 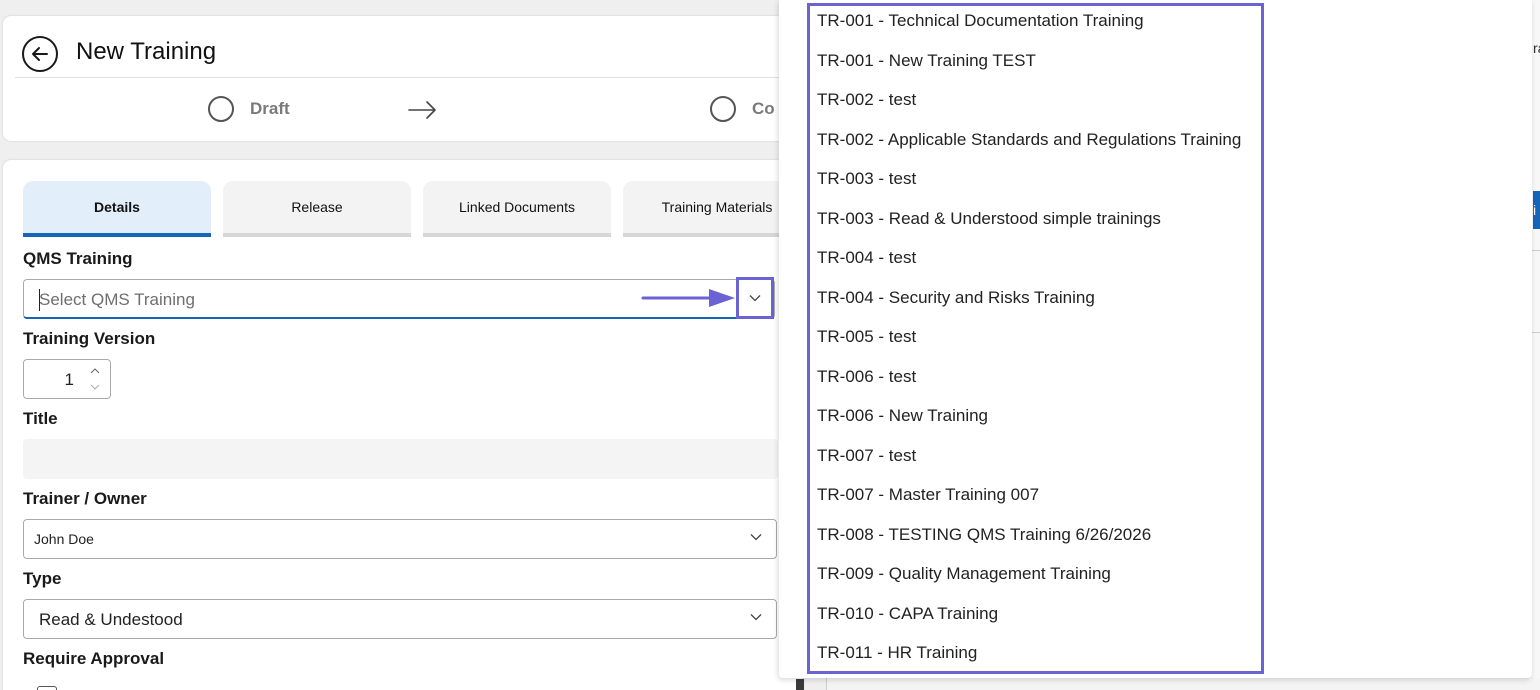 I want to click on training-version-value: 1, so click(x=69, y=379).